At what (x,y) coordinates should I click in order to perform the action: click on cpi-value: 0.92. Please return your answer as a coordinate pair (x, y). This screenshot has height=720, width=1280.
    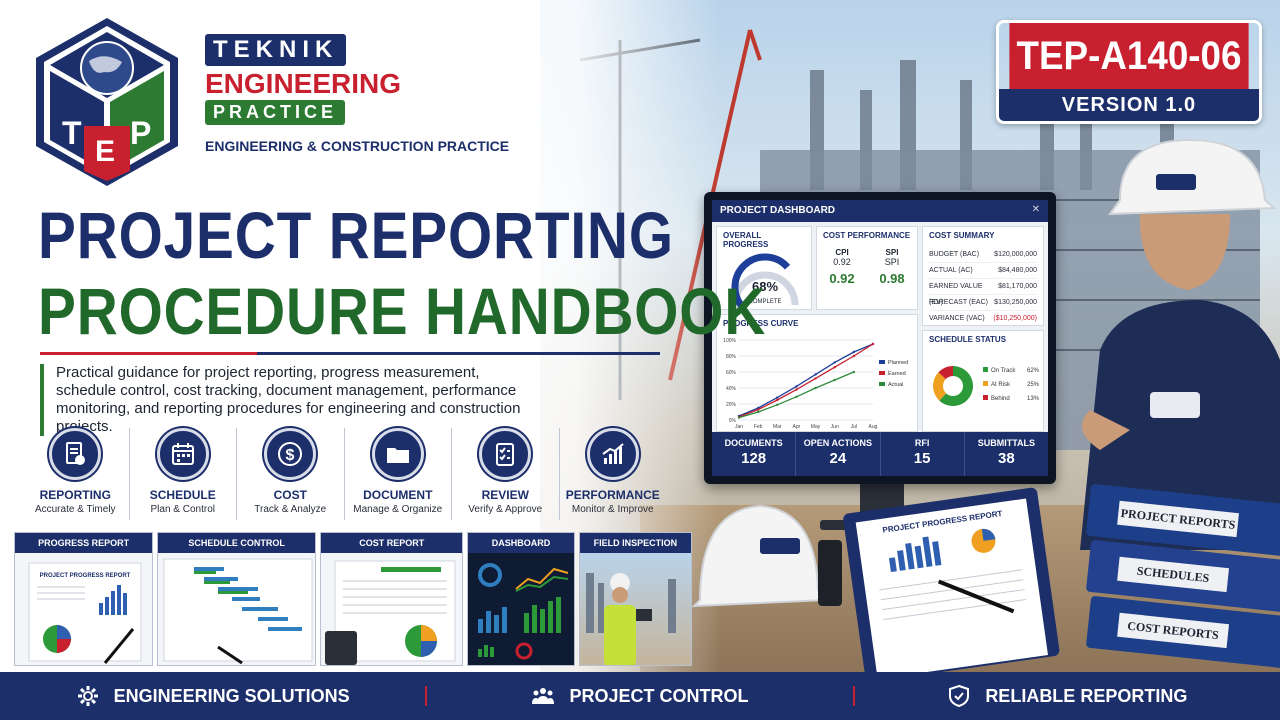
    Looking at the image, I should click on (842, 278).